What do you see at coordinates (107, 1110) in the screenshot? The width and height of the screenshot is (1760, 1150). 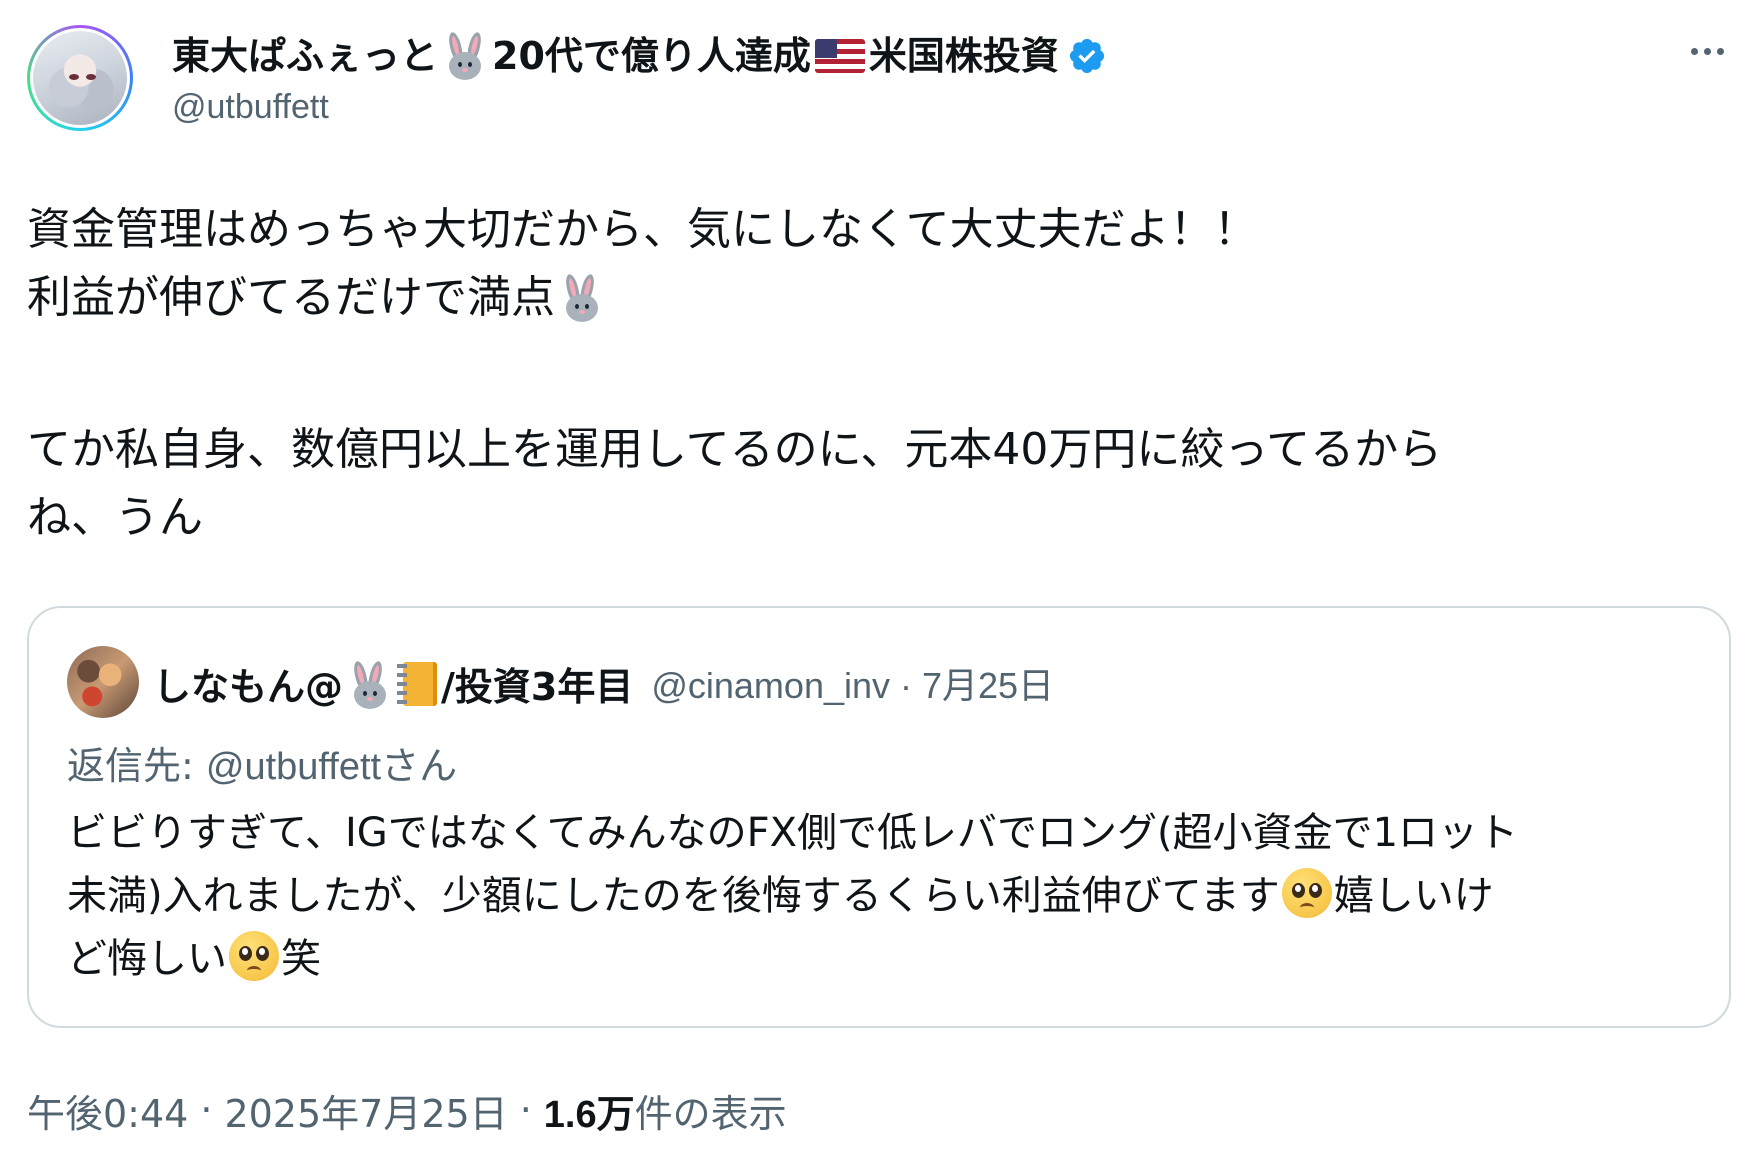 I see `post-time: 午後0:44` at bounding box center [107, 1110].